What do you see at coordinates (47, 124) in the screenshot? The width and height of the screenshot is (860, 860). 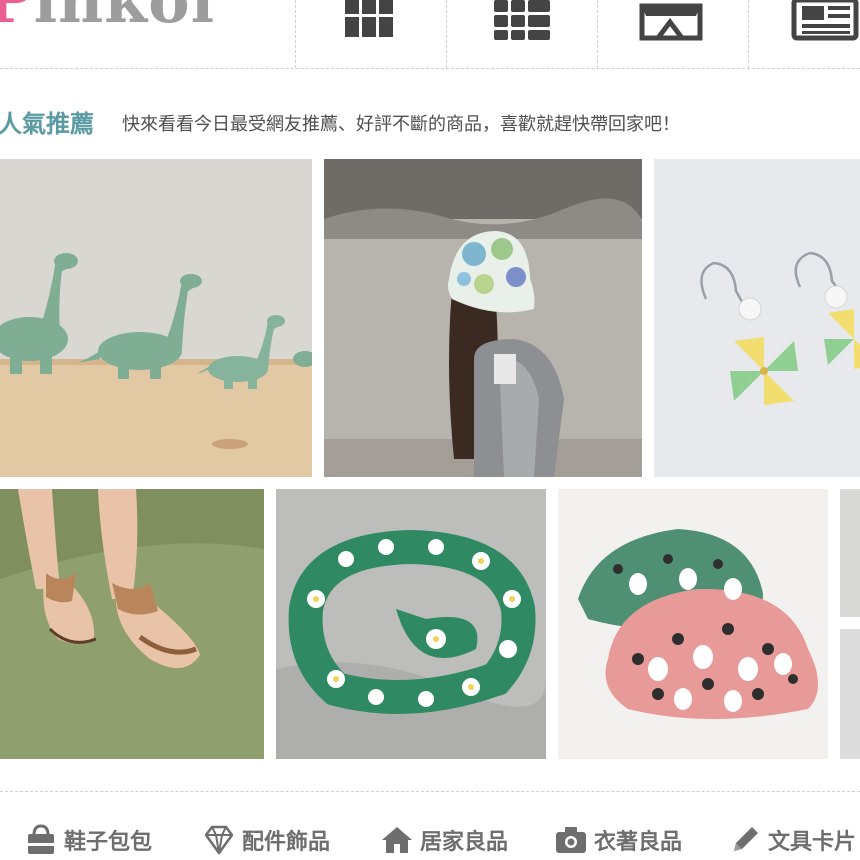 I see `section-title: 人氣推薦` at bounding box center [47, 124].